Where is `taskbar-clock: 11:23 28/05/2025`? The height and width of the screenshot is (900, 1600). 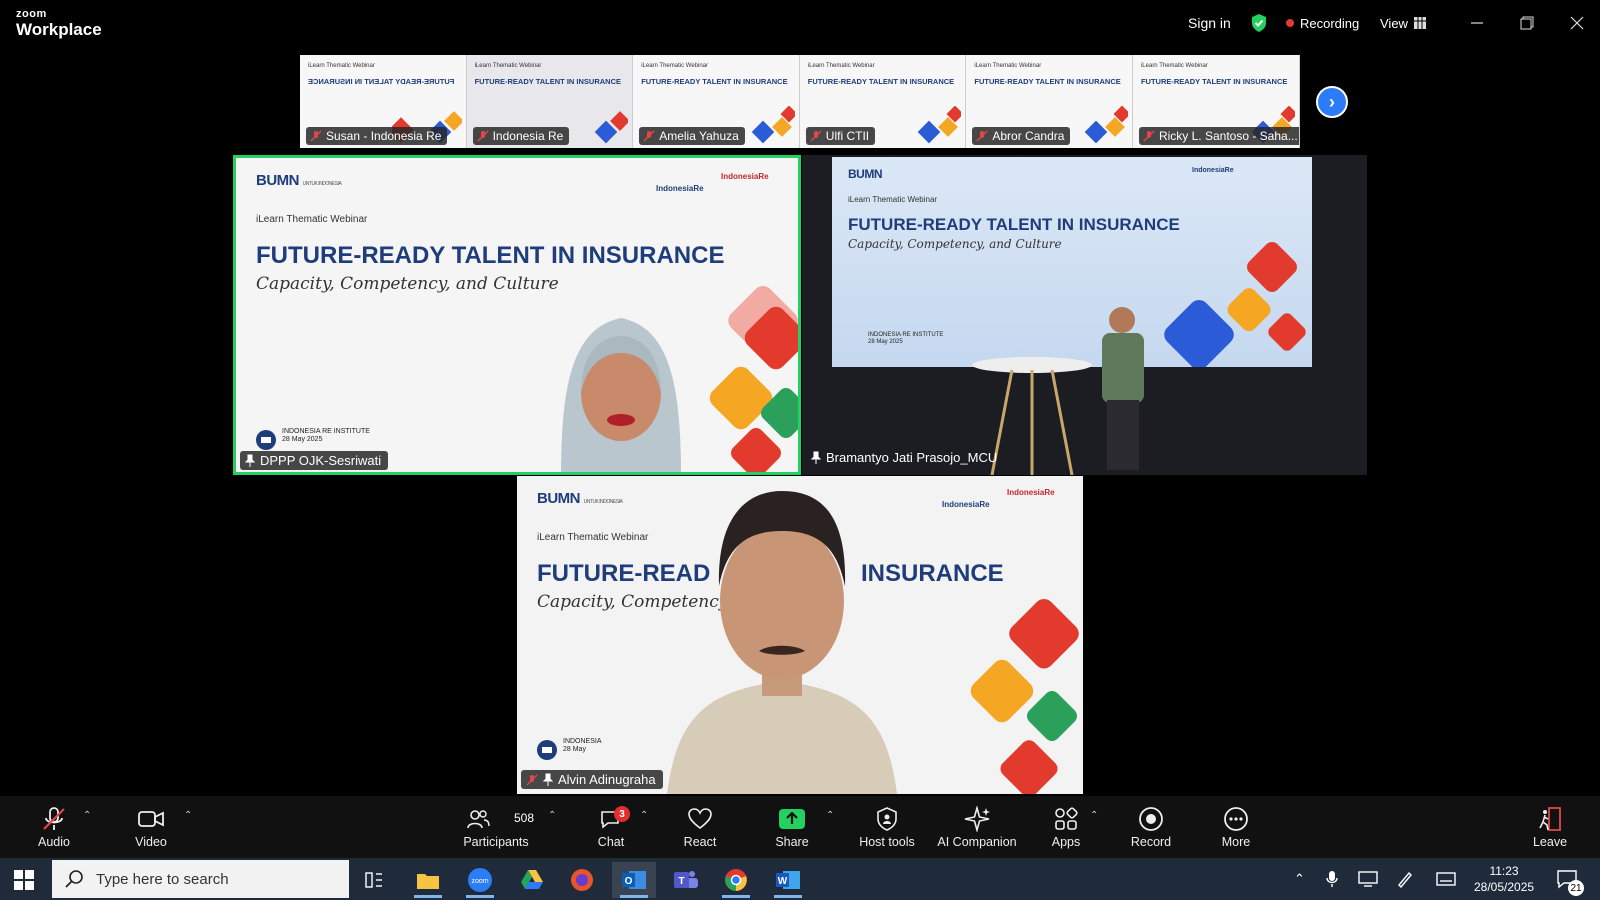 taskbar-clock: 11:23 28/05/2025 is located at coordinates (1504, 879).